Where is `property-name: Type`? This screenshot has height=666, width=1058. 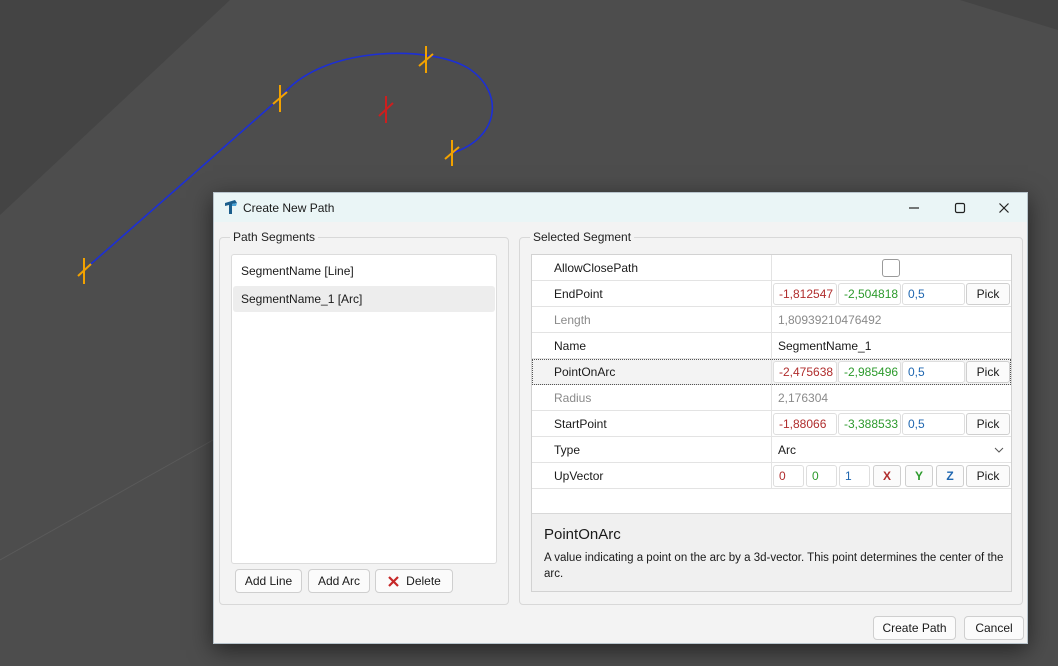 property-name: Type is located at coordinates (567, 450).